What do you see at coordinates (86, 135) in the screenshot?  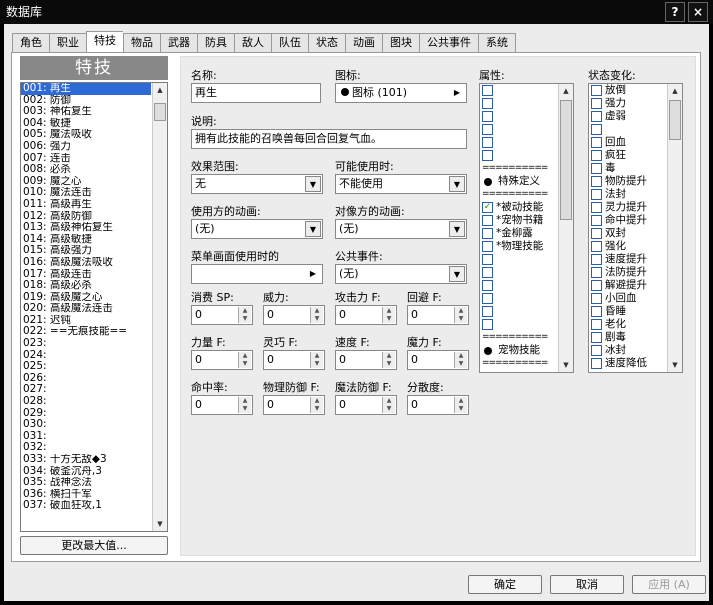 I see `skill-list-item: 005: 魔法吸收` at bounding box center [86, 135].